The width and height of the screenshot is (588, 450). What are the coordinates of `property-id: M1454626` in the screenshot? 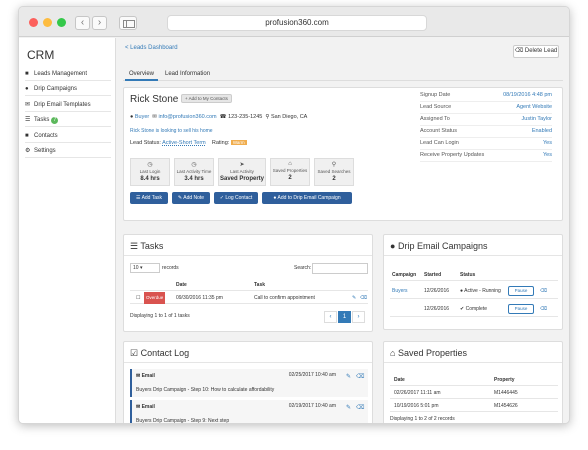 It's located at (506, 406).